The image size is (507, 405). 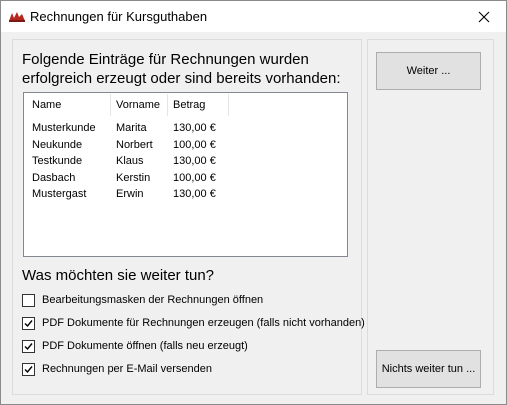 What do you see at coordinates (57, 145) in the screenshot?
I see `cell-name: Neukunde` at bounding box center [57, 145].